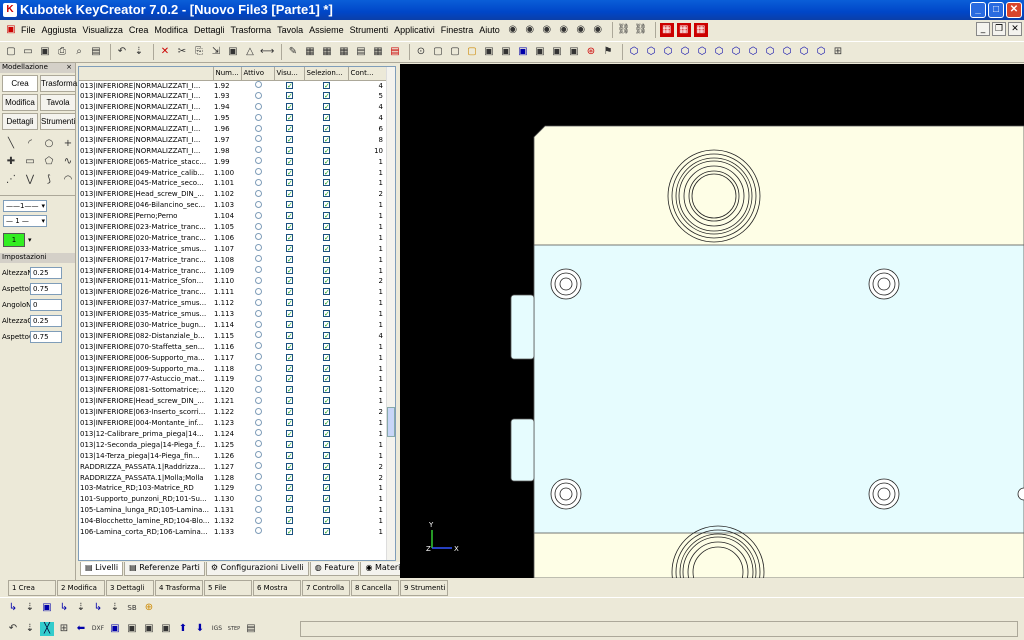 This screenshot has width=1024, height=640. I want to click on table-row: 013|INFERIORE|NORMALIZZATI_I... 1.92 ✓ ✓ 4, so click(233, 85).